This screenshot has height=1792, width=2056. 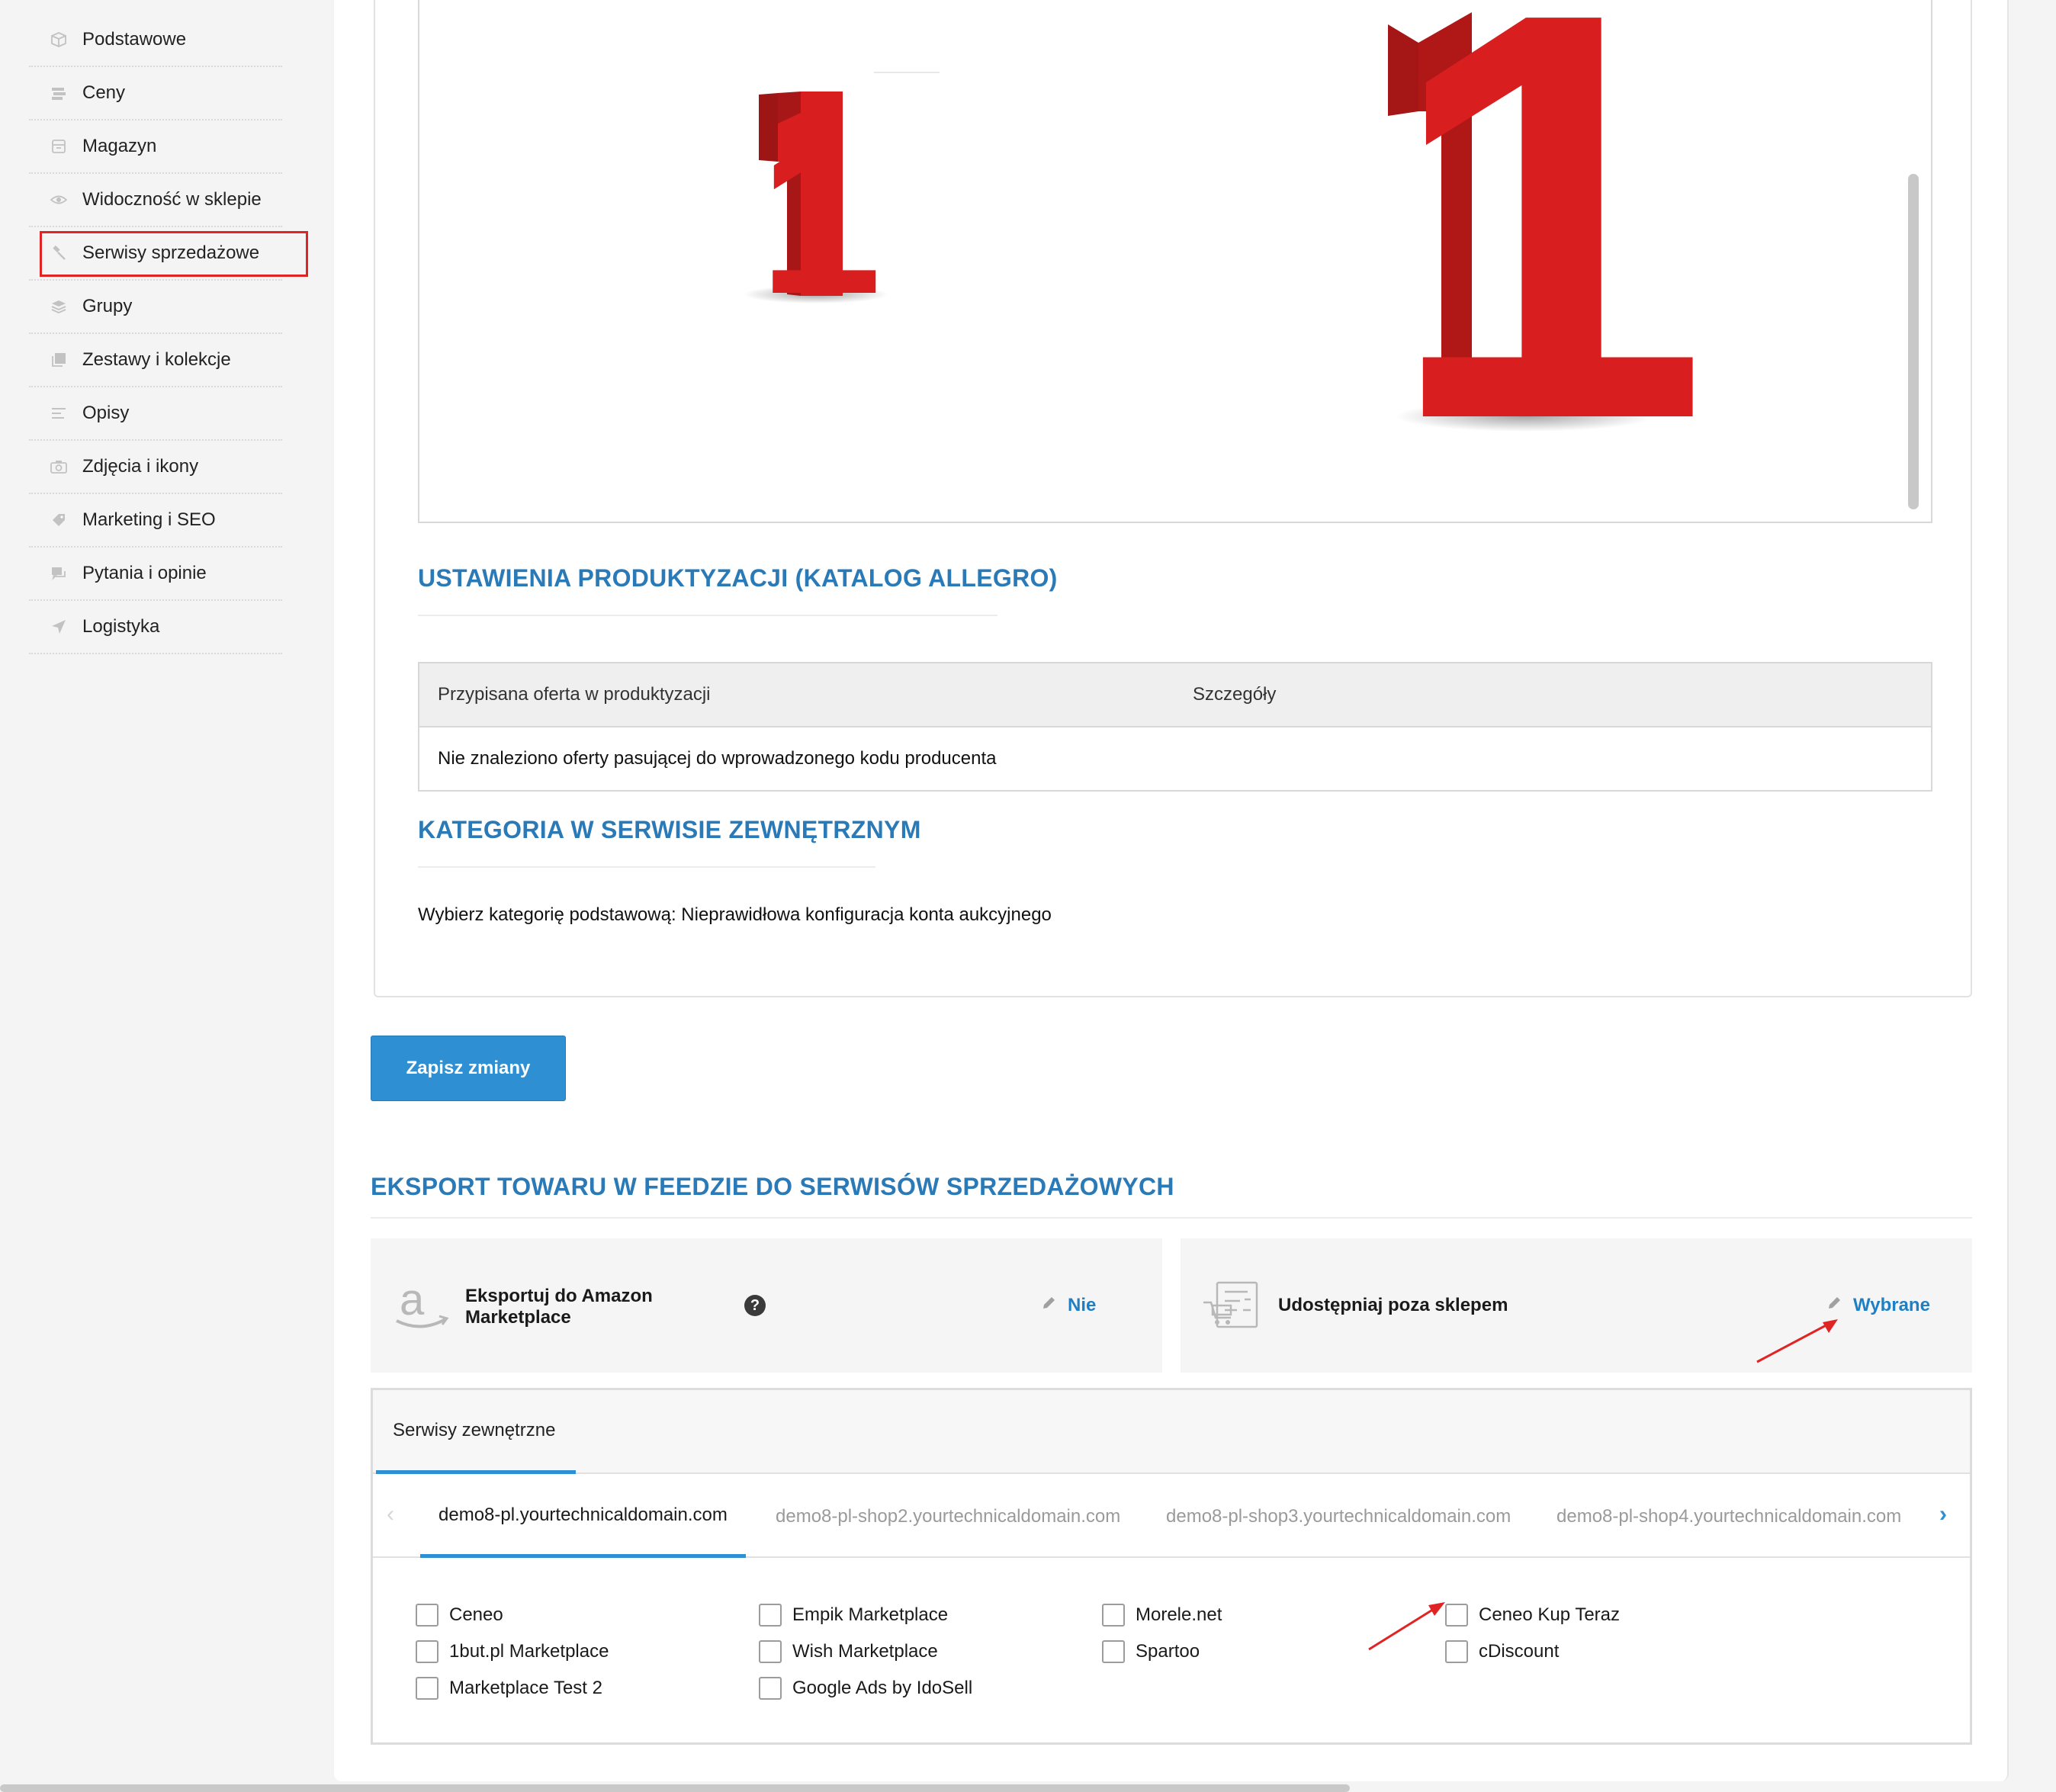 What do you see at coordinates (476, 1432) in the screenshot?
I see `tab-external-services: Serwisy zewnętrzne` at bounding box center [476, 1432].